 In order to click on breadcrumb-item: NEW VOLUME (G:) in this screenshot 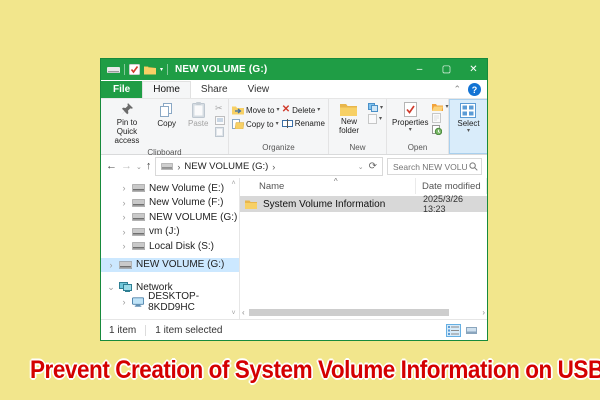, I will do `click(226, 166)`.